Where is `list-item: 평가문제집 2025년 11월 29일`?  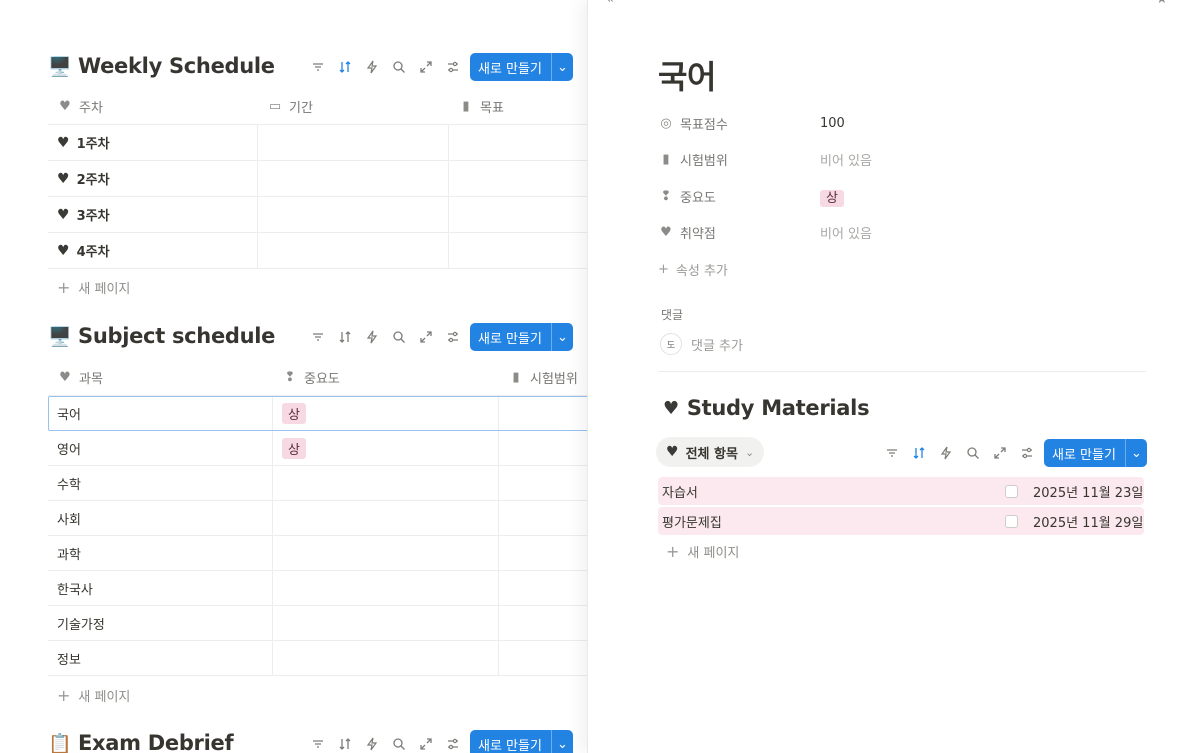
list-item: 평가문제집 2025년 11월 29일 is located at coordinates (901, 521).